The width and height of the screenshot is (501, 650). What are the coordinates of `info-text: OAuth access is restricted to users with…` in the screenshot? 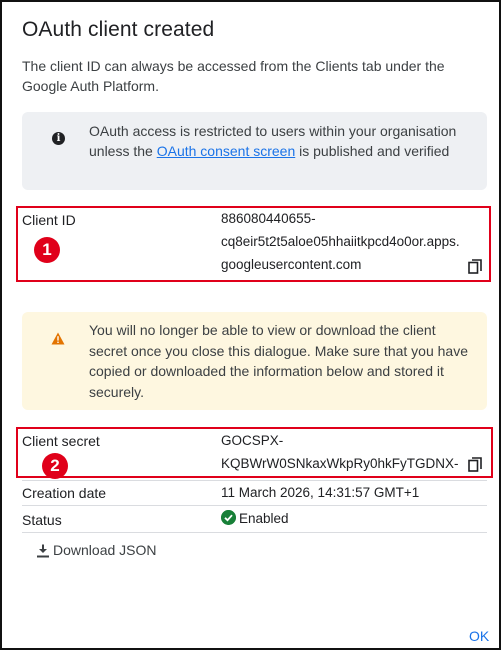 It's located at (279, 141).